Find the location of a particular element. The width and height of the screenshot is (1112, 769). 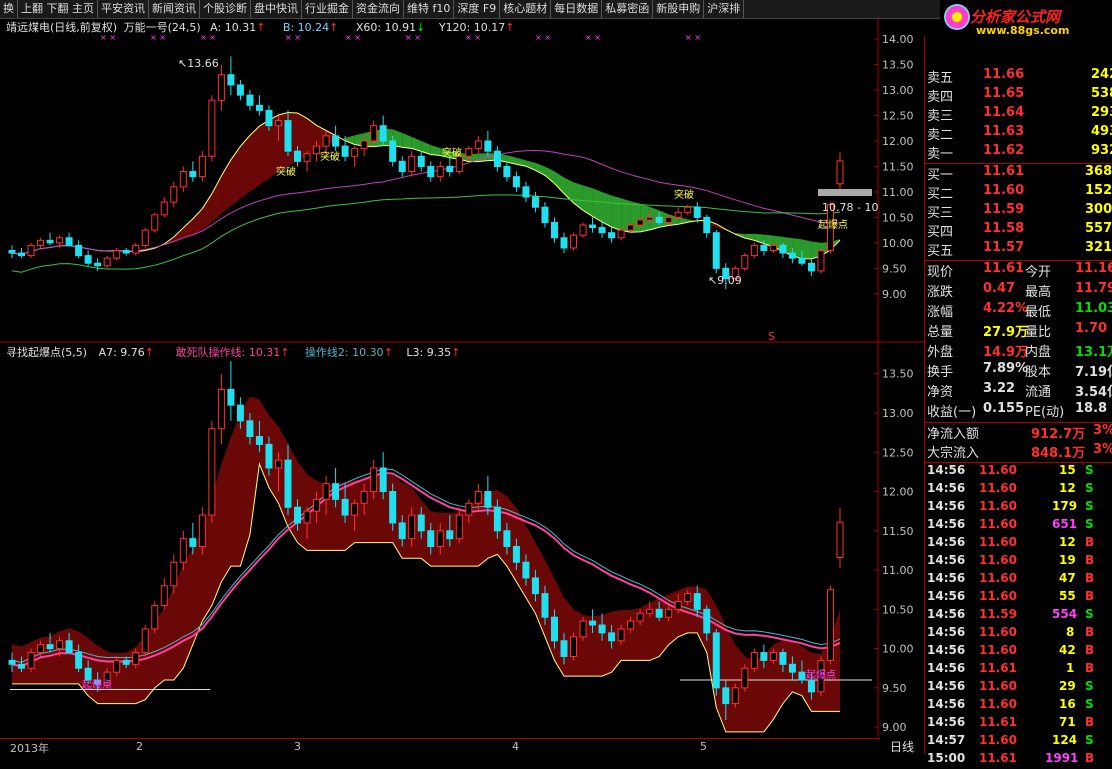

tick-row: 14:5611.6012S is located at coordinates (1018, 490).